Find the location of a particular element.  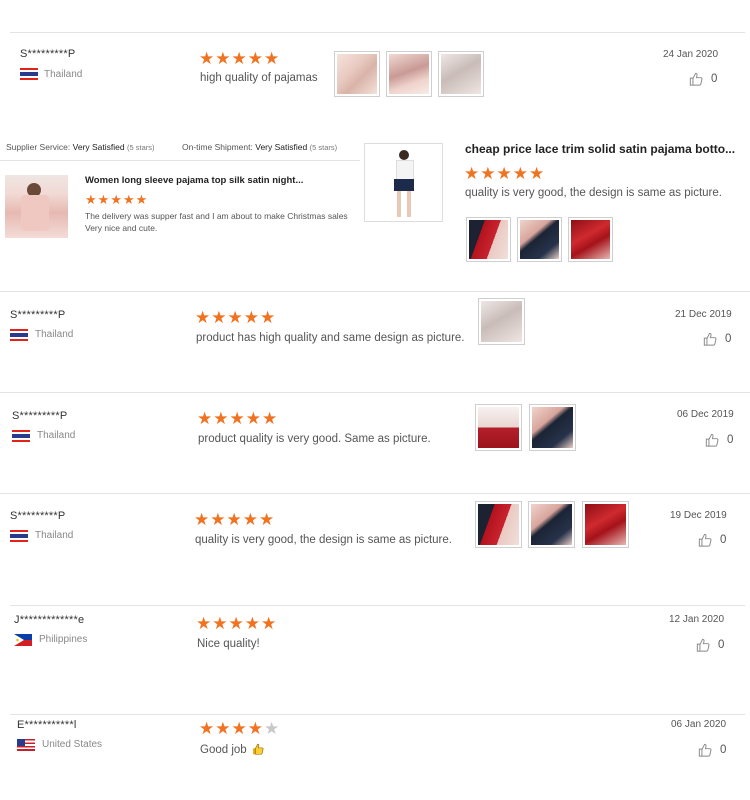

supplier-service-label: Supplier Service: is located at coordinates (38, 147).